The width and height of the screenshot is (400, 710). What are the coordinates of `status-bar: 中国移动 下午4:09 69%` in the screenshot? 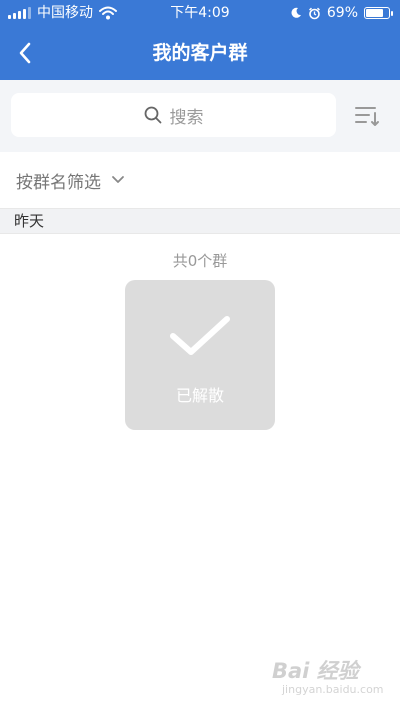 It's located at (200, 13).